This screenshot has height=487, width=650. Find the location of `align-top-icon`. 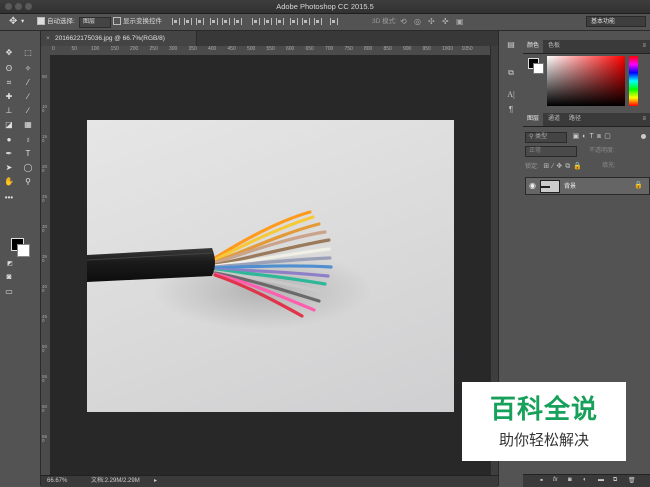

align-top-icon is located at coordinates (176, 21).